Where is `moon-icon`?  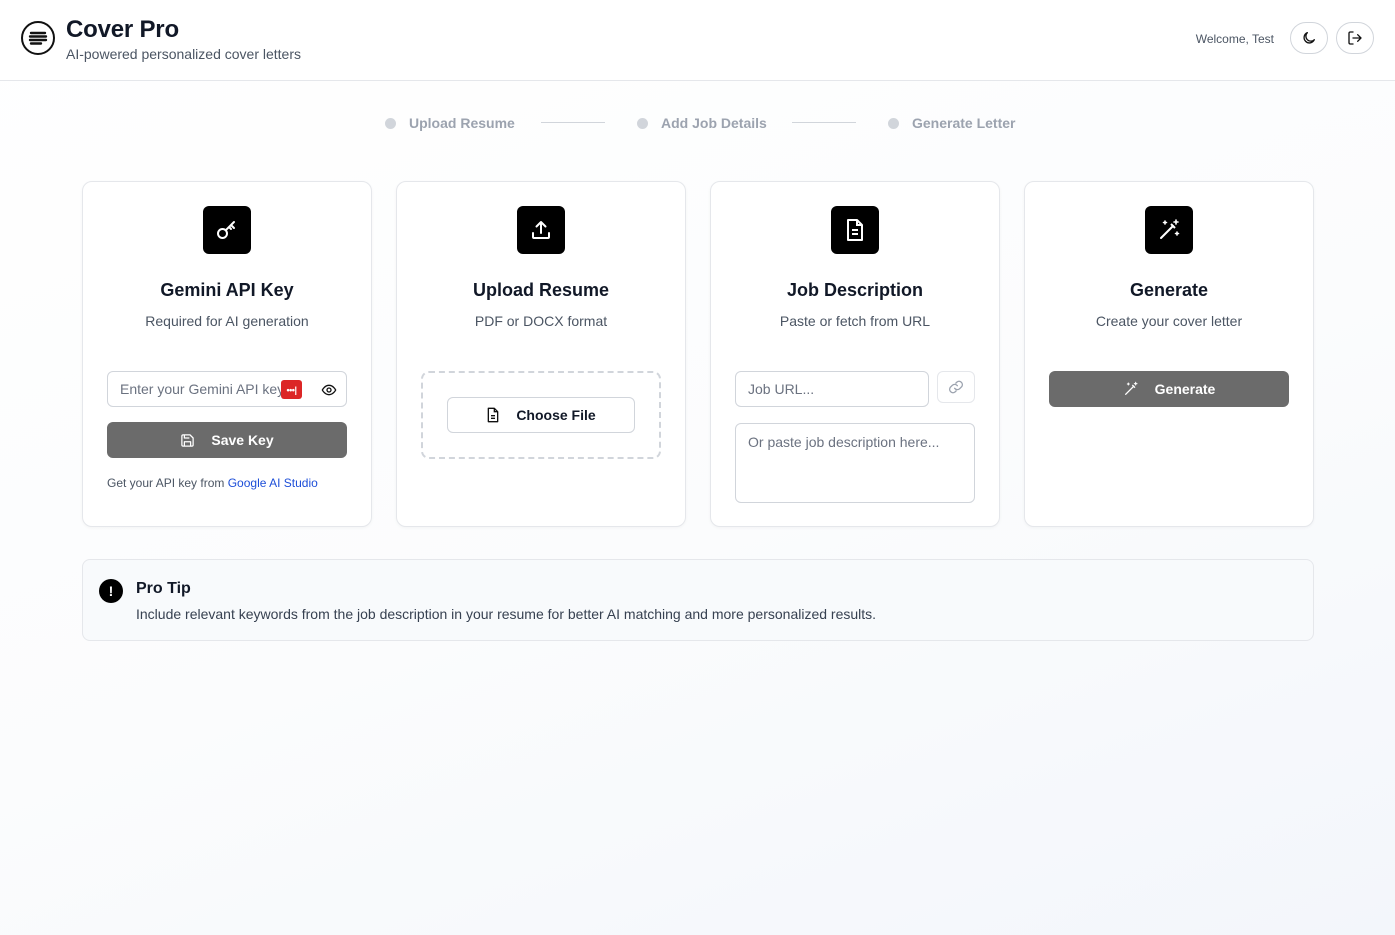
moon-icon is located at coordinates (1309, 37).